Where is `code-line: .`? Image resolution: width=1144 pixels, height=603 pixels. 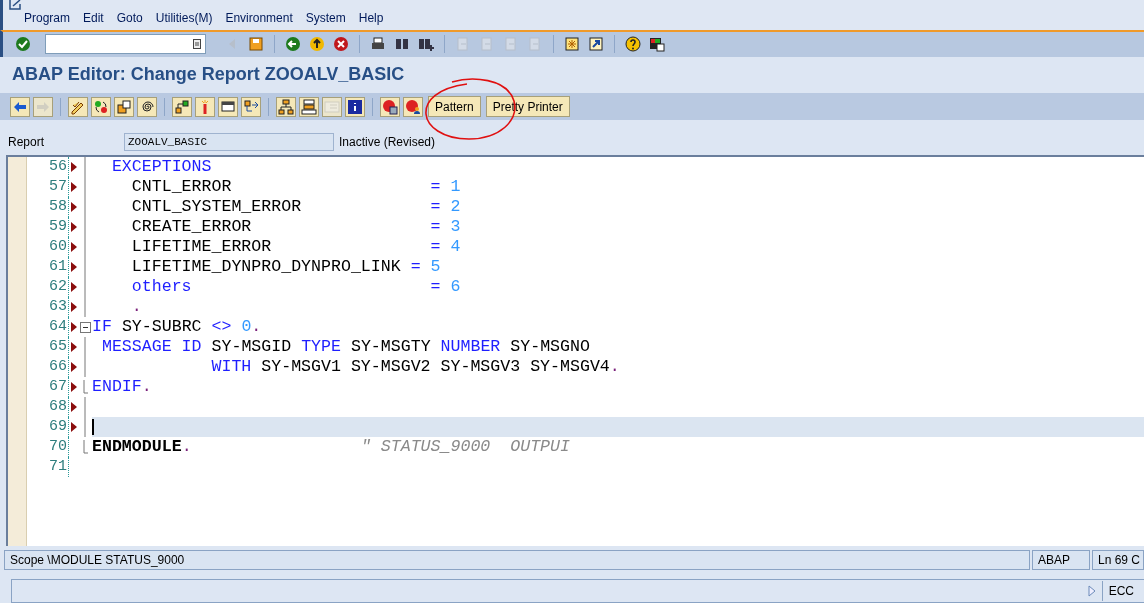
code-line: . is located at coordinates (136, 307).